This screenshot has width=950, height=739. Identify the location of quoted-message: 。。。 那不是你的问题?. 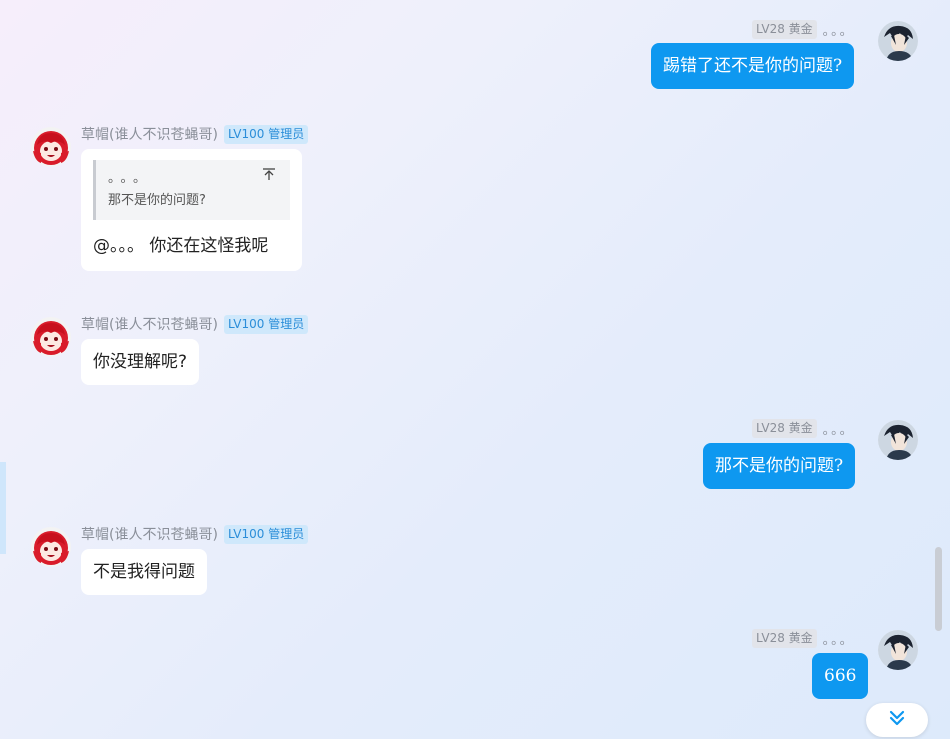
(191, 190).